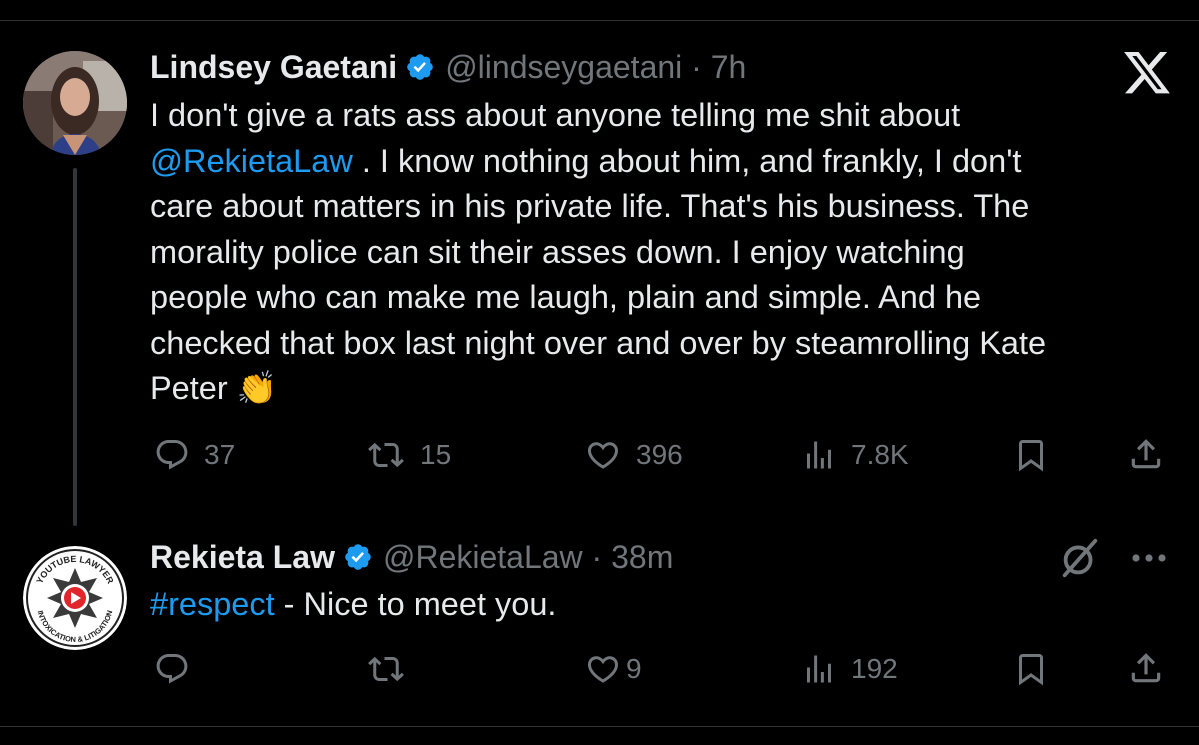 The image size is (1199, 745). What do you see at coordinates (251, 161) in the screenshot?
I see `mention-link: @RekietaLaw` at bounding box center [251, 161].